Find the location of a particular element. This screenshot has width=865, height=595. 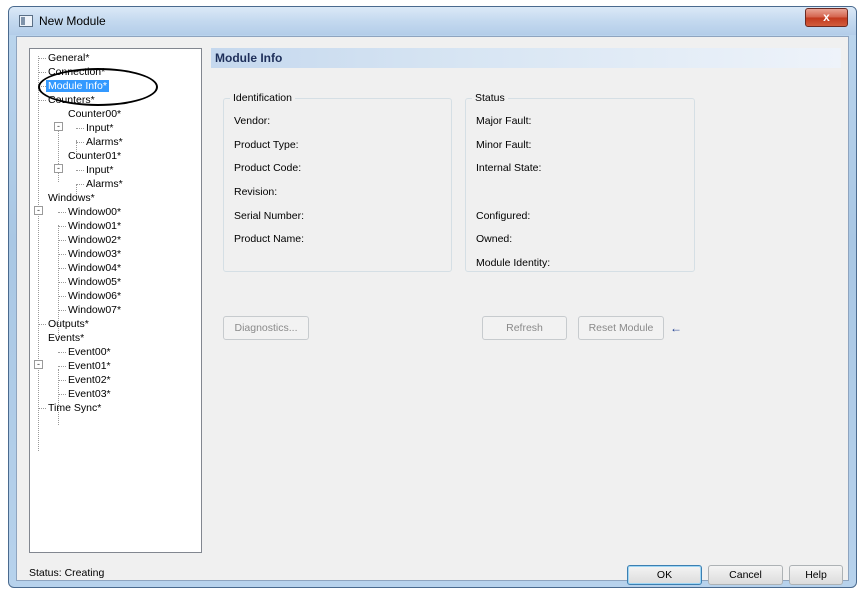

counter00-expander: - is located at coordinates (58, 126).